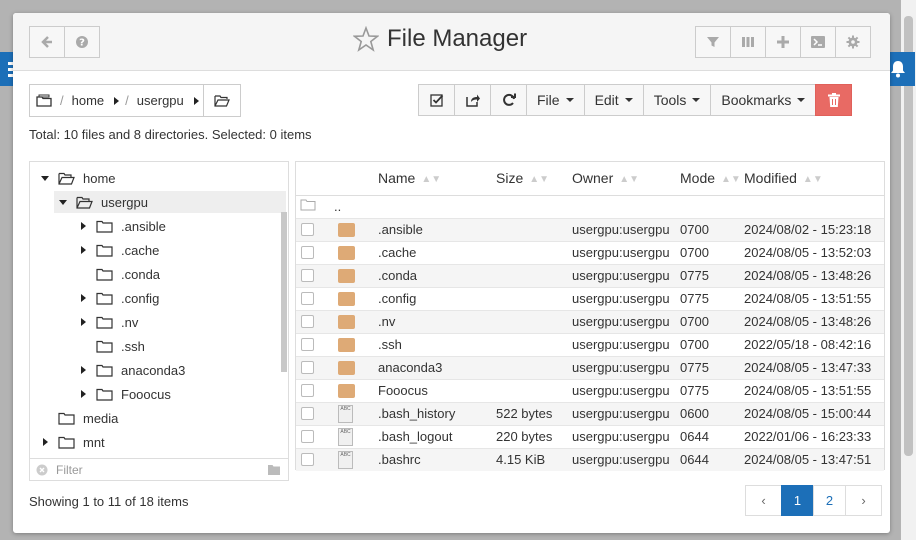 Image resolution: width=916 pixels, height=540 pixels. I want to click on tree-item: .ssh, so click(155, 346).